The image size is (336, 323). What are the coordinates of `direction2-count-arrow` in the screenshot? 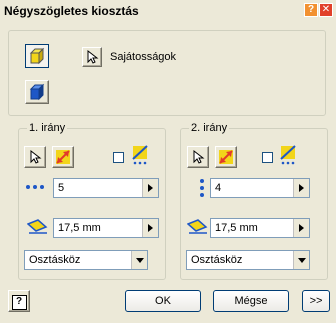 It's located at (301, 188).